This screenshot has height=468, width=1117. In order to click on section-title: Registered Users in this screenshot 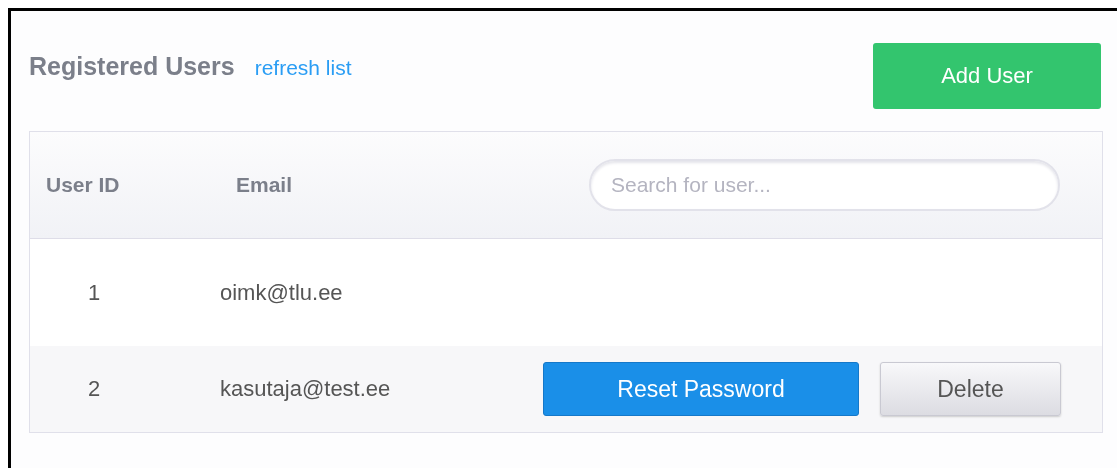, I will do `click(132, 66)`.